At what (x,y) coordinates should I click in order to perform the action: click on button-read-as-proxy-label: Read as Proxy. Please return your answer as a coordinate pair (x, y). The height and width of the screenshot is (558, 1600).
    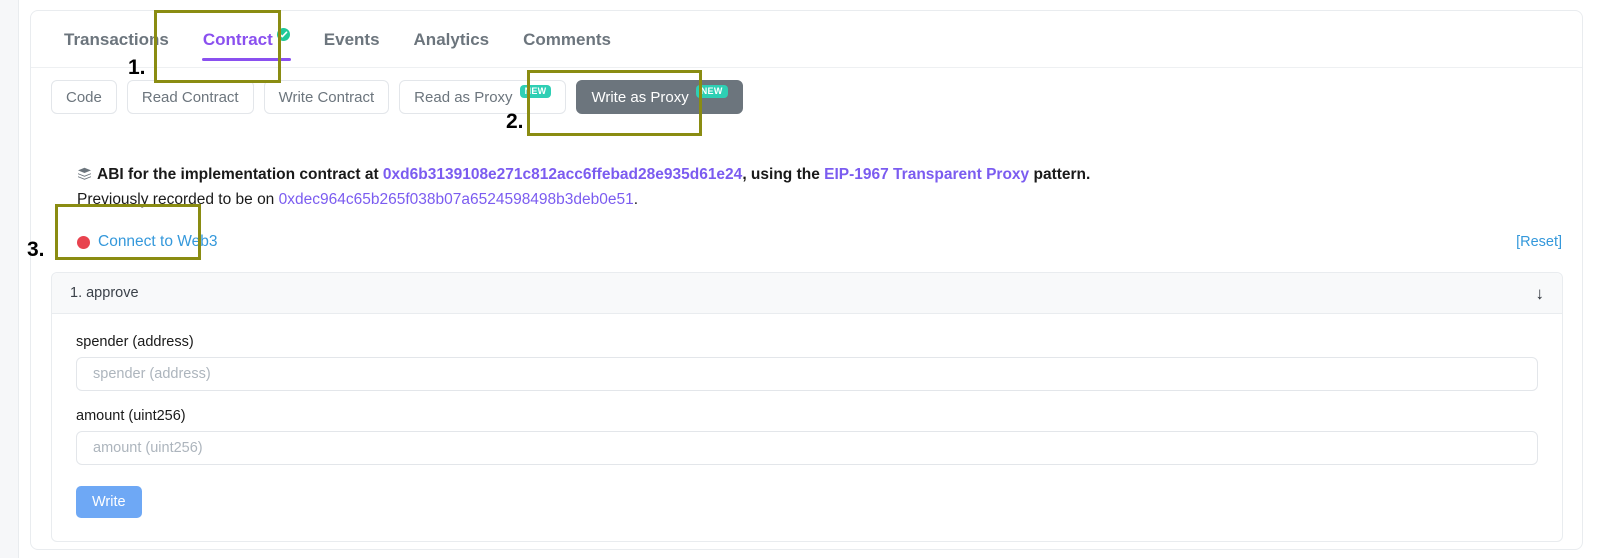
    Looking at the image, I should click on (463, 97).